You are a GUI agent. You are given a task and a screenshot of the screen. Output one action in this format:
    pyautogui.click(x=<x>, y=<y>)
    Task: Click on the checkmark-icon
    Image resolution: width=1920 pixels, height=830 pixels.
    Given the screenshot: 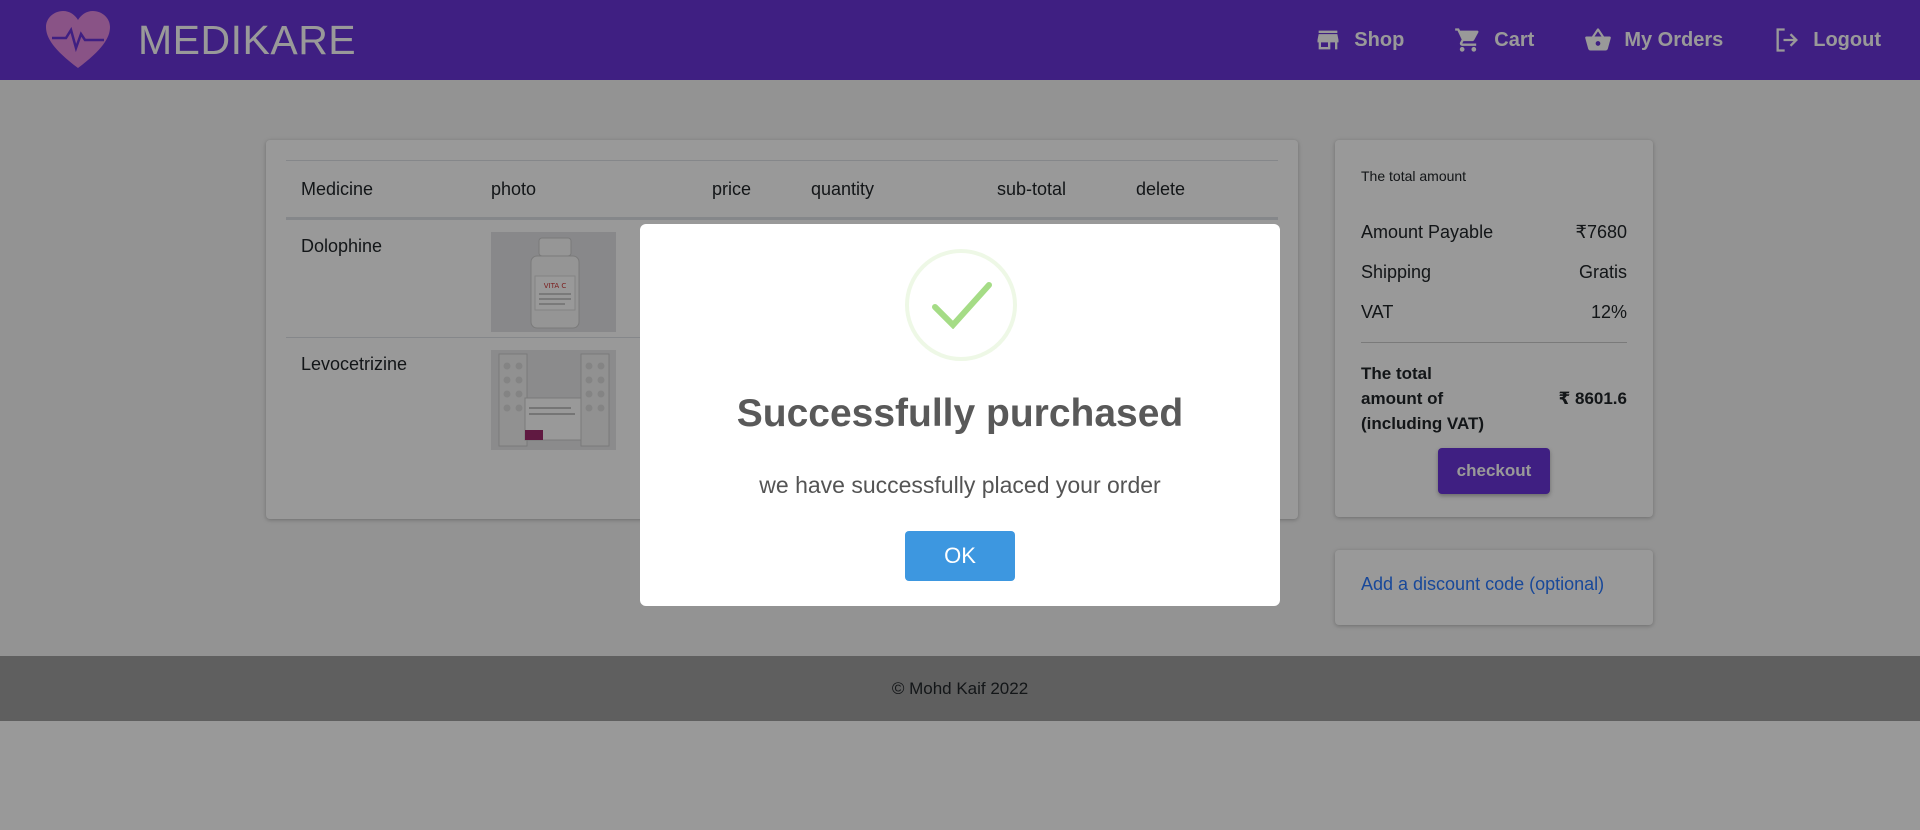 What is the action you would take?
    pyautogui.click(x=962, y=305)
    